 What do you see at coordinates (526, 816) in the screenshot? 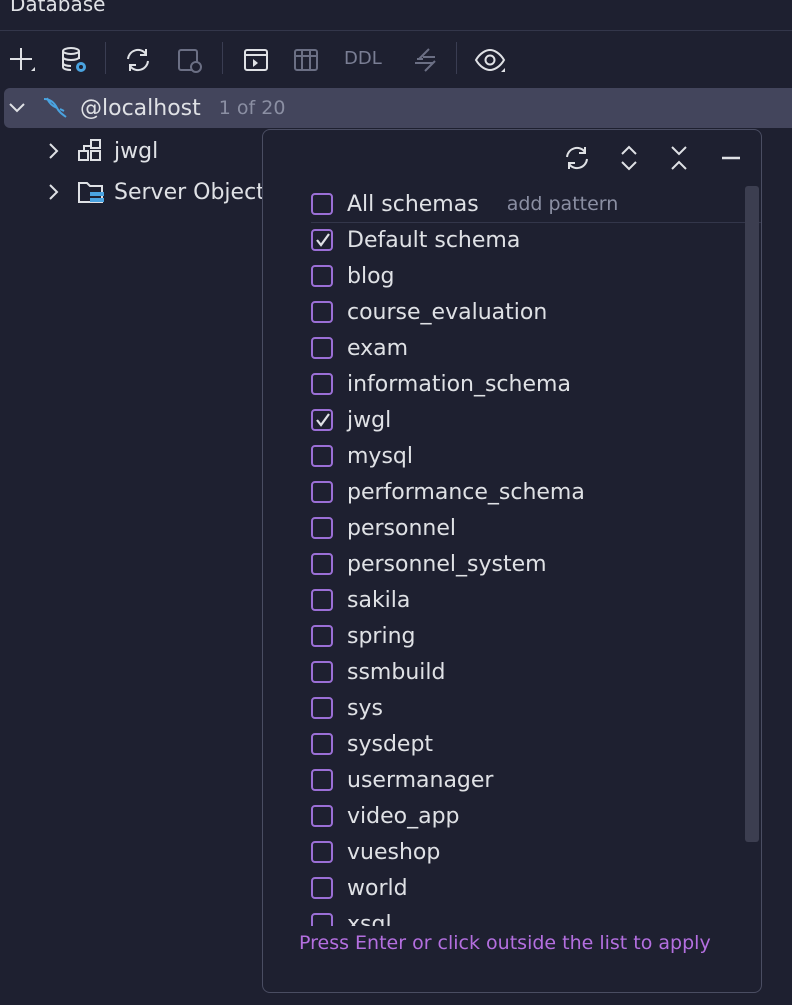
I see `list-item: video_app` at bounding box center [526, 816].